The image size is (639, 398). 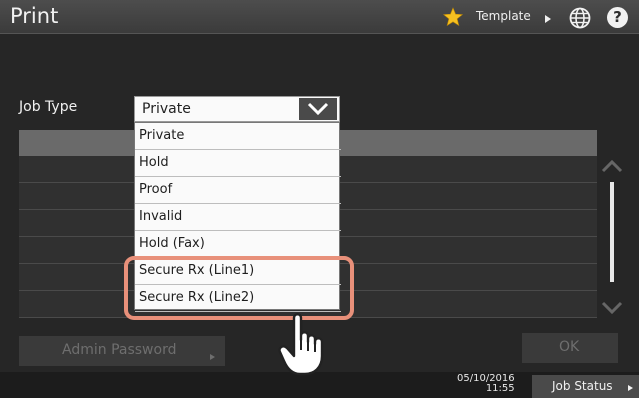 I want to click on highlight-callout, so click(x=239, y=288).